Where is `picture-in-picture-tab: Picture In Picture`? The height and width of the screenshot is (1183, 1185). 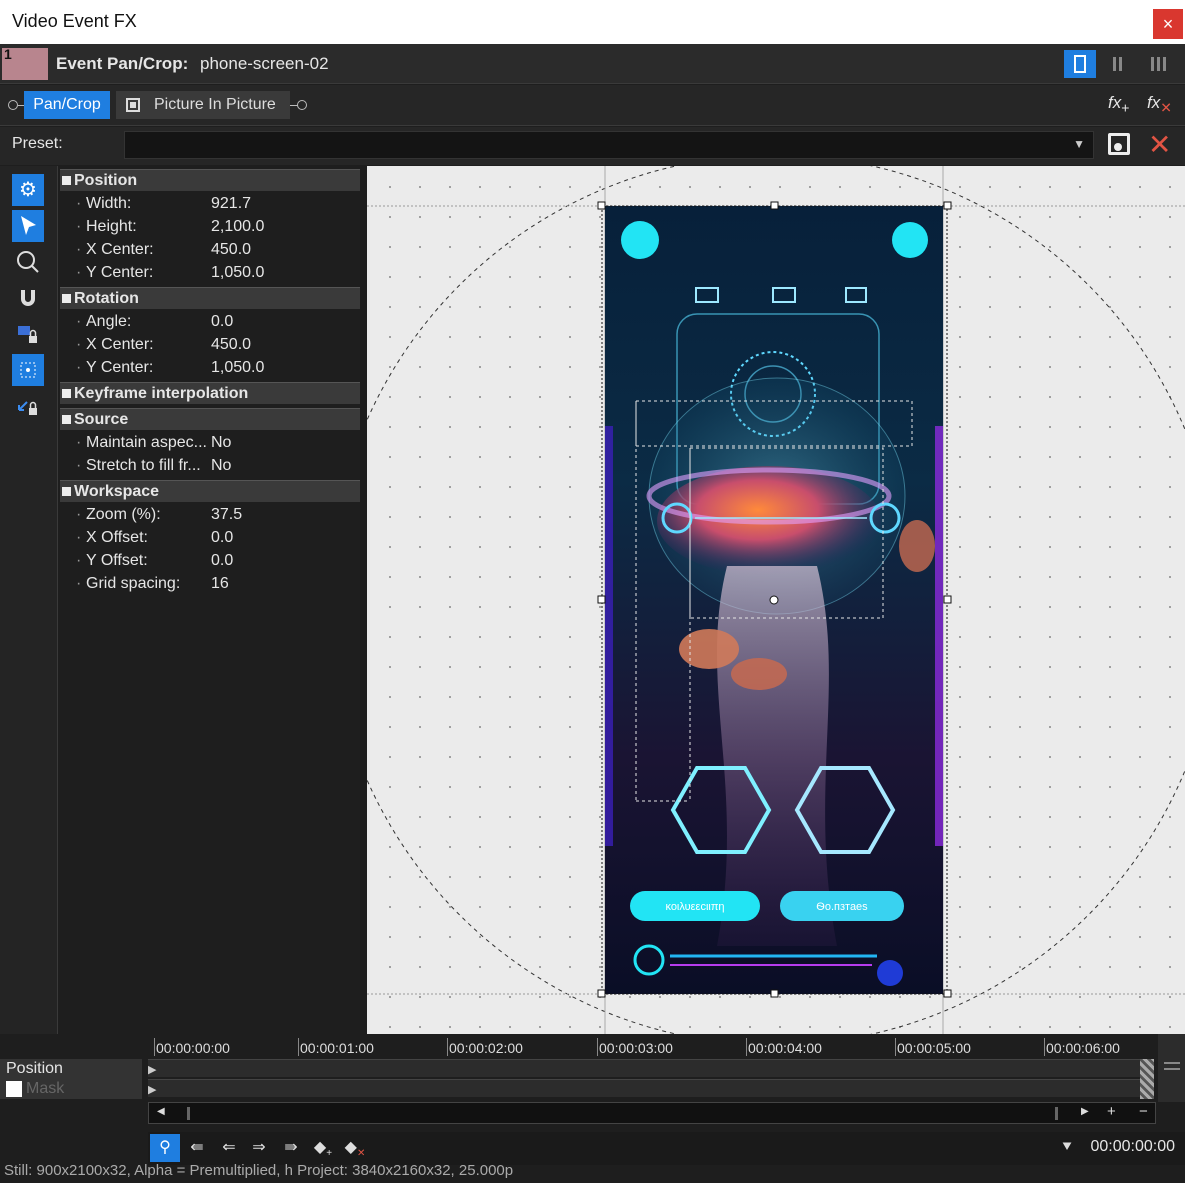
picture-in-picture-tab: Picture In Picture is located at coordinates (203, 105).